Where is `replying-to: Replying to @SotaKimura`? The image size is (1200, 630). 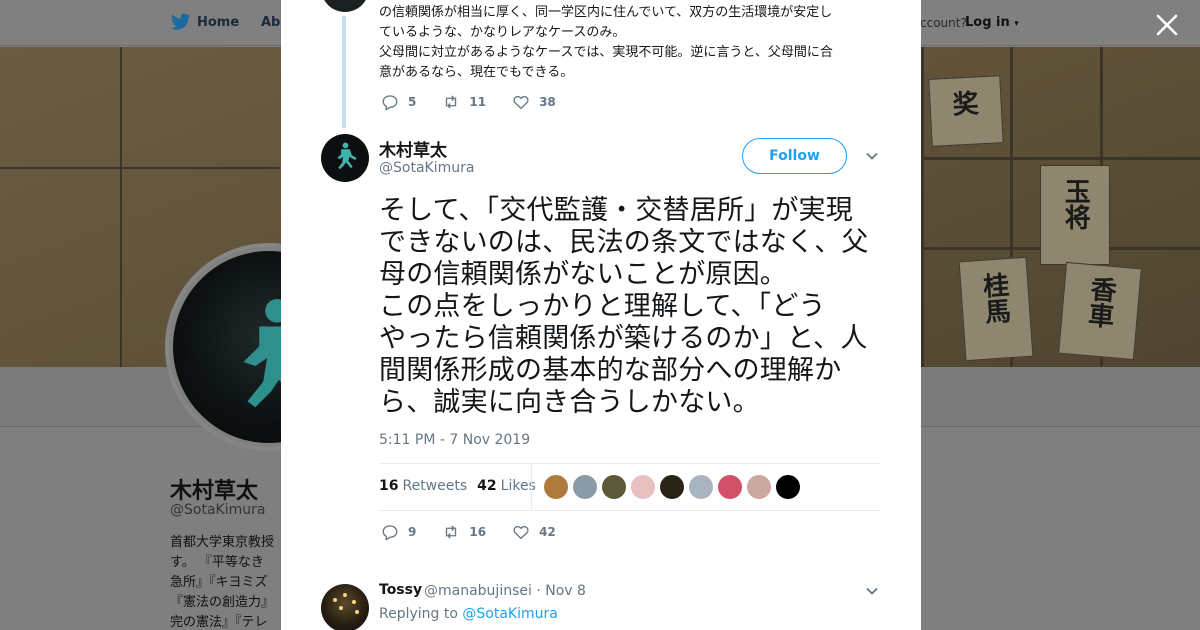 replying-to: Replying to @SotaKimura is located at coordinates (468, 614).